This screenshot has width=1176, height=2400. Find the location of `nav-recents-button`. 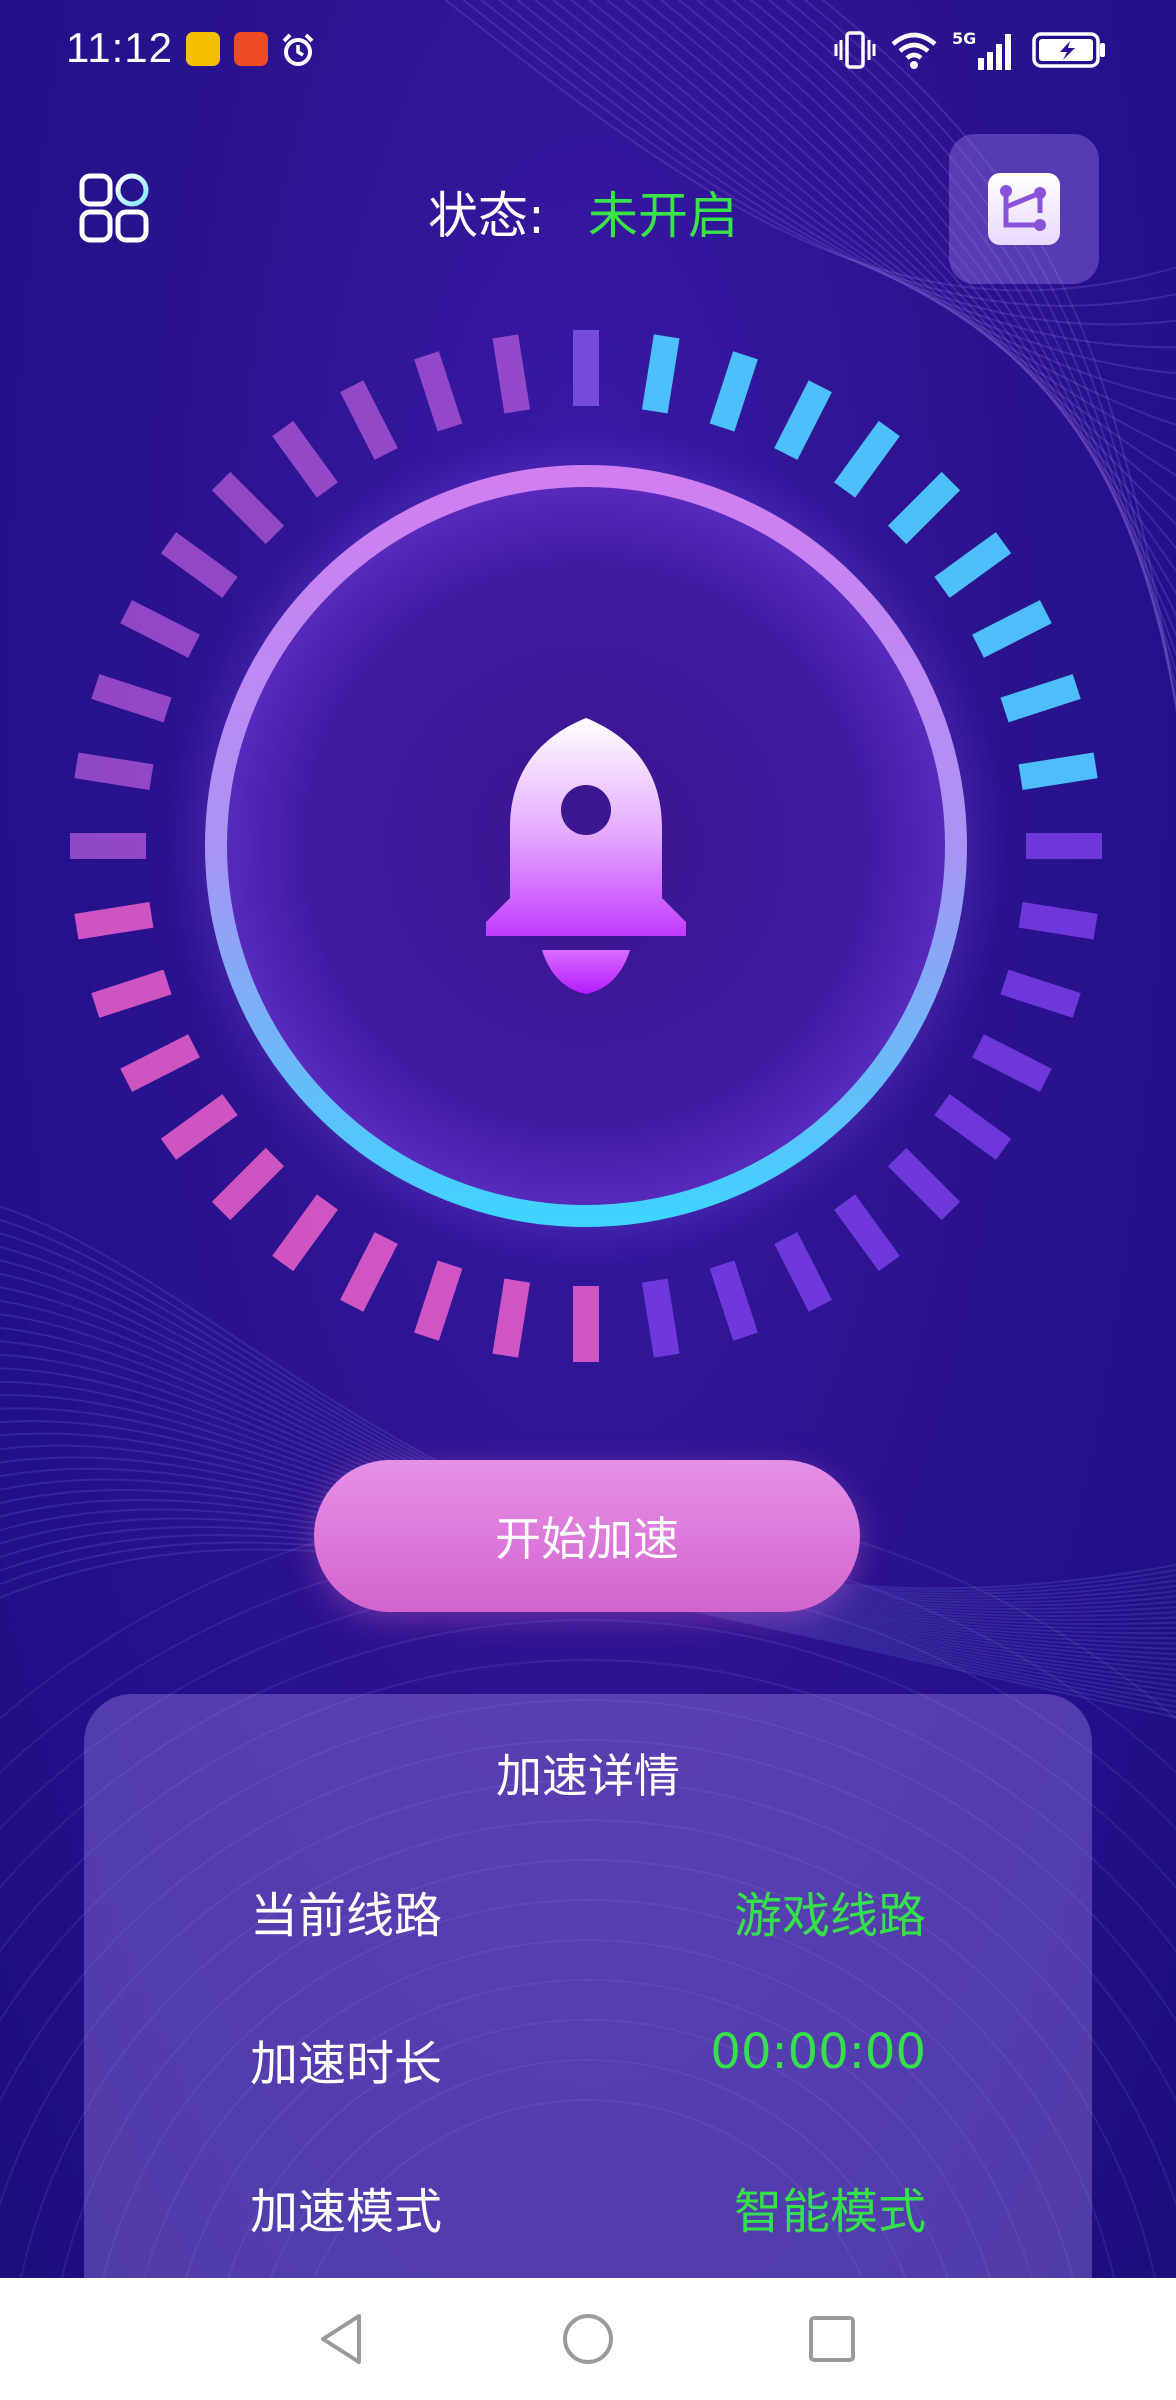

nav-recents-button is located at coordinates (832, 2339).